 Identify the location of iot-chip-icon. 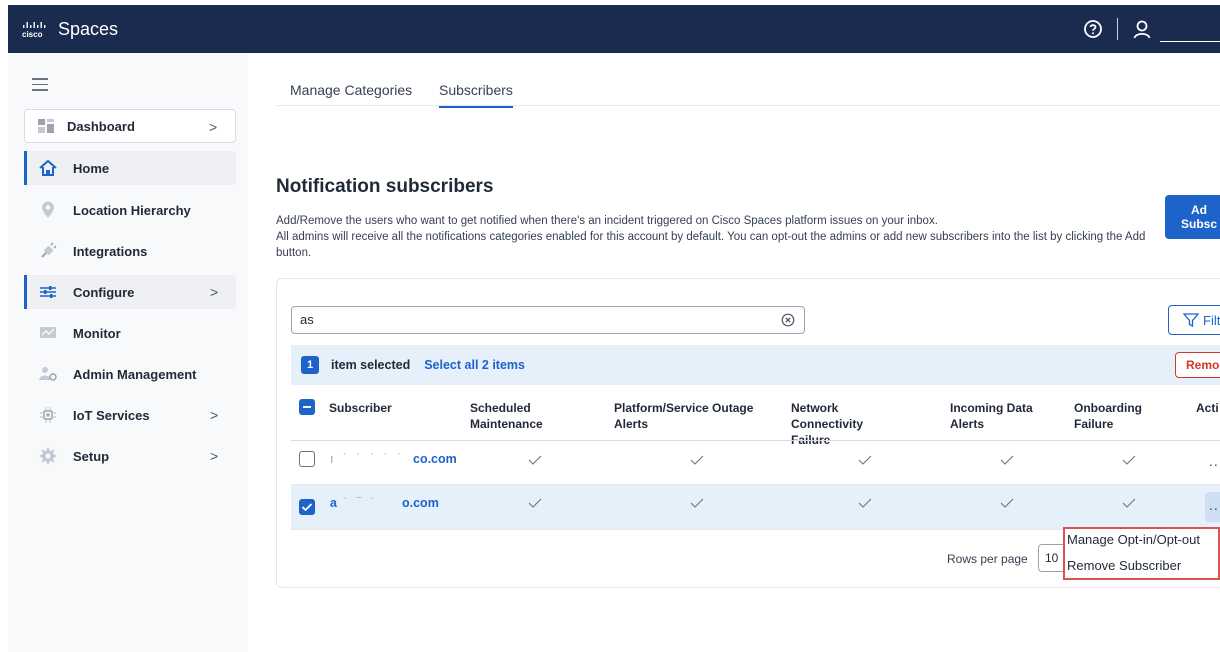
(48, 415).